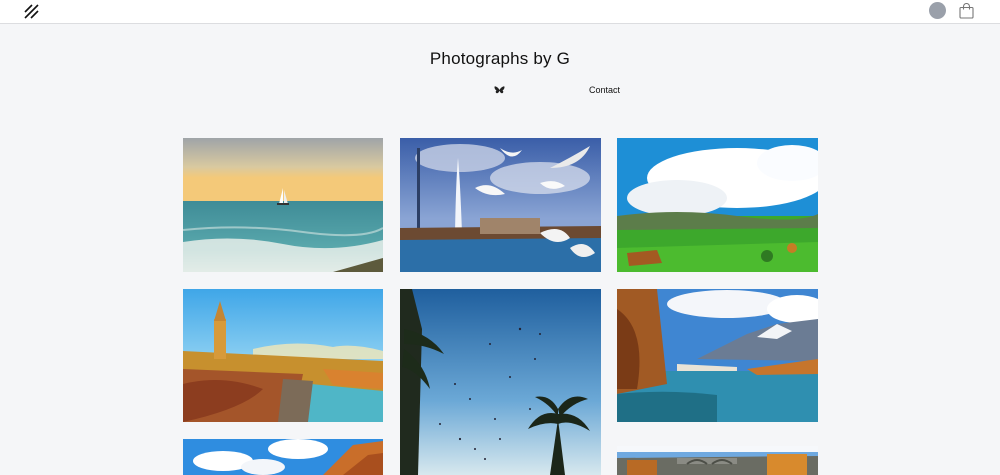 The width and height of the screenshot is (1000, 475). Describe the element at coordinates (500, 58) in the screenshot. I see `page-title: Photographs by G` at that location.